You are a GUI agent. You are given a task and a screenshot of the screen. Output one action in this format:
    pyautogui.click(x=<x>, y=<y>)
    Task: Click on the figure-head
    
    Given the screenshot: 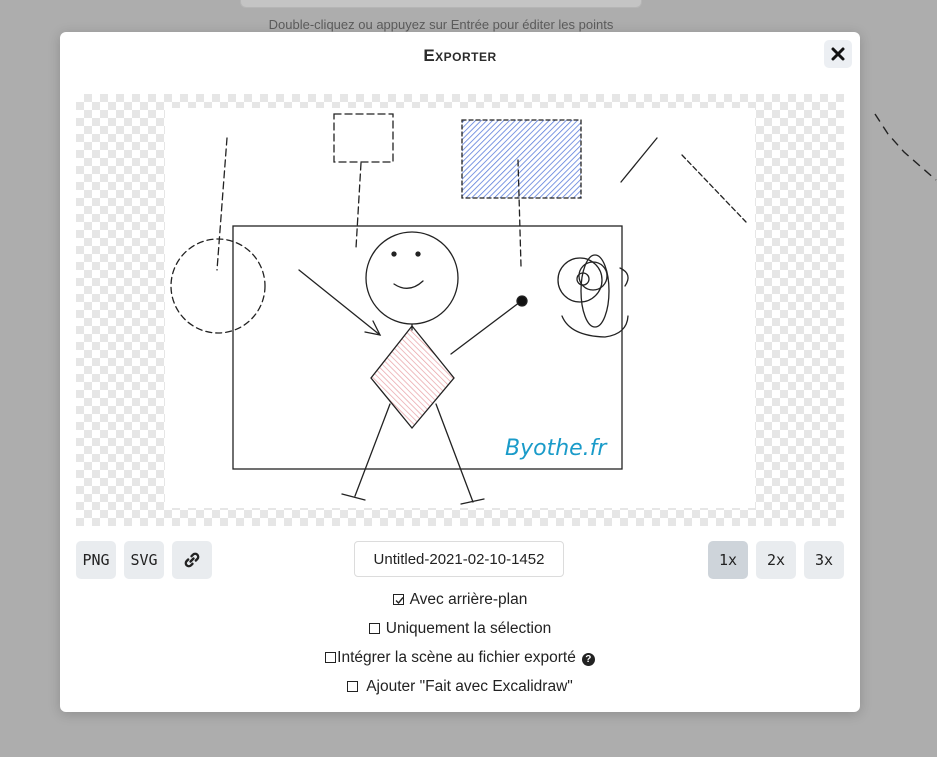 What is the action you would take?
    pyautogui.click(x=412, y=278)
    